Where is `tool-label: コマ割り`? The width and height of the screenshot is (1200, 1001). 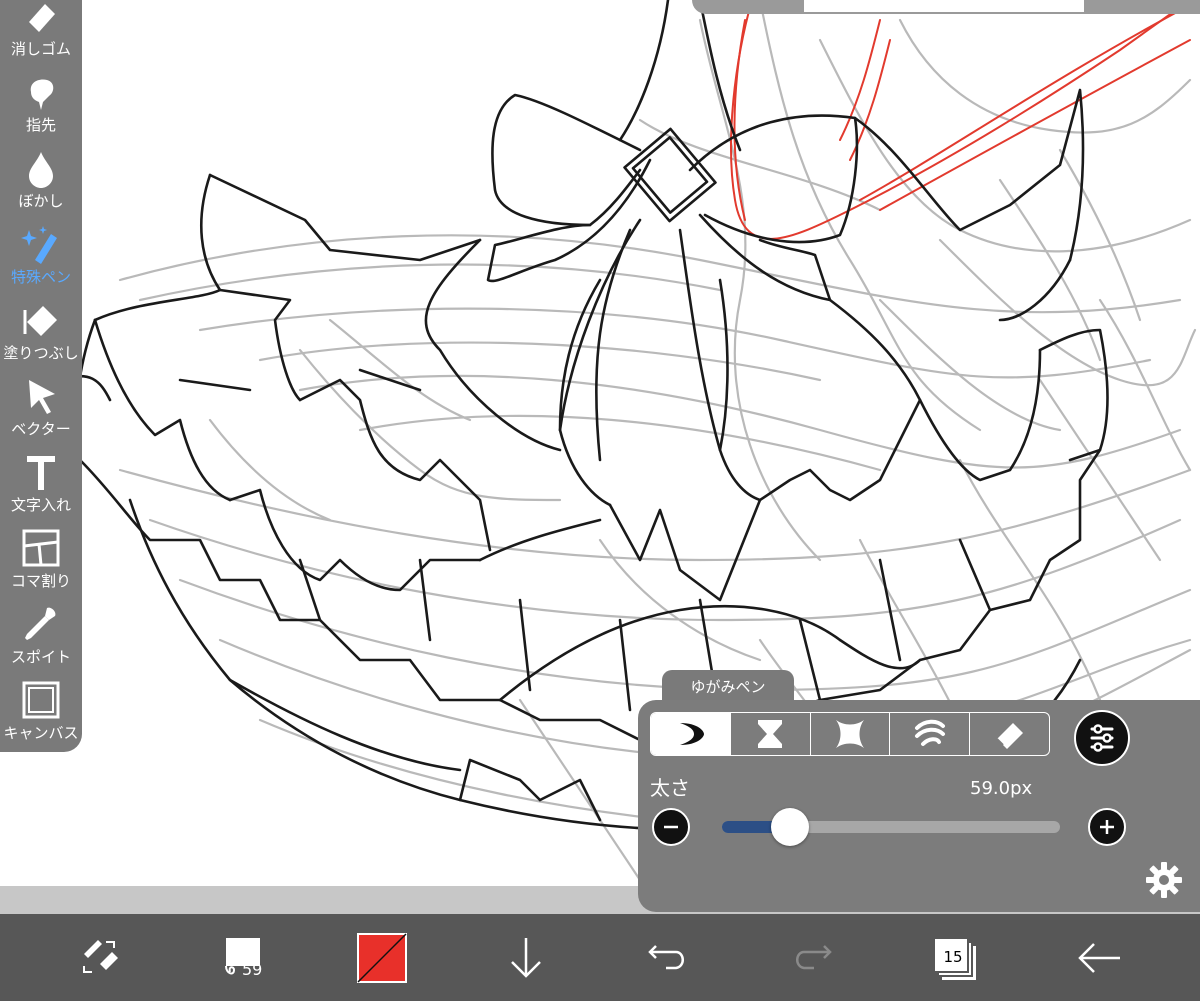
tool-label: コマ割り is located at coordinates (40, 581).